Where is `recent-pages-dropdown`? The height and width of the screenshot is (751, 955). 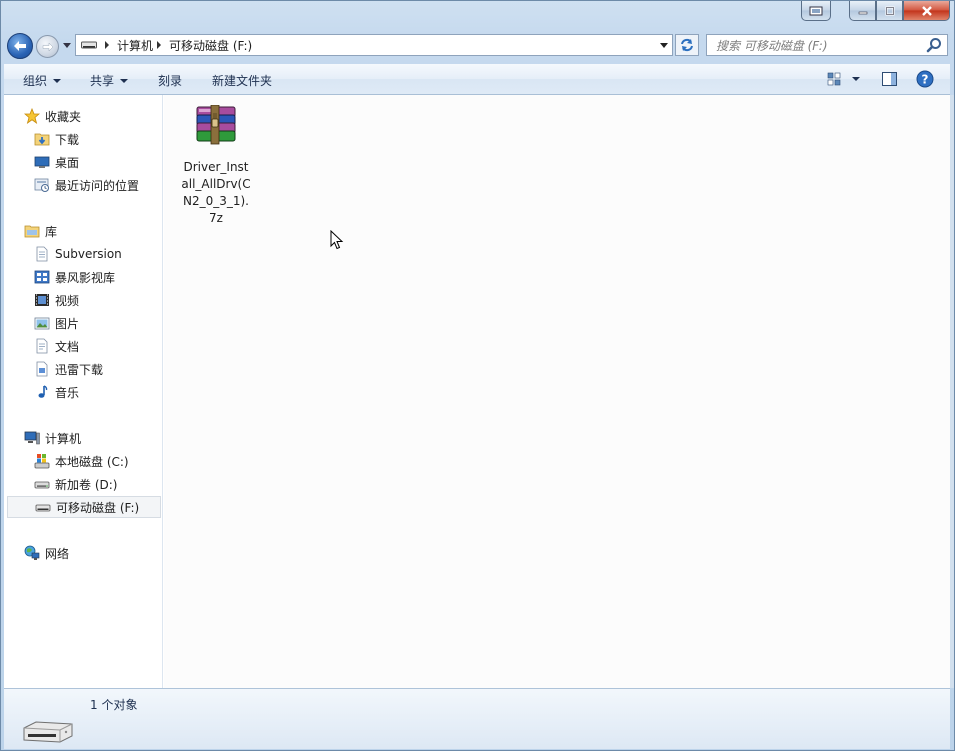 recent-pages-dropdown is located at coordinates (67, 45).